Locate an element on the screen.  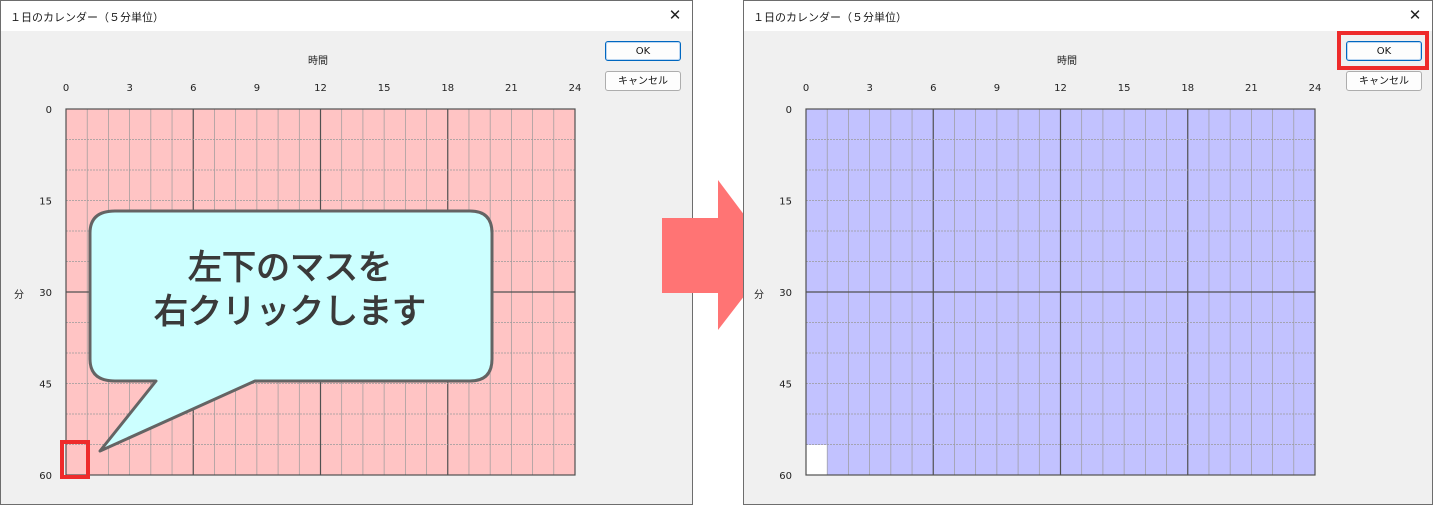
y-tick-label: 0 is located at coordinates (789, 110).